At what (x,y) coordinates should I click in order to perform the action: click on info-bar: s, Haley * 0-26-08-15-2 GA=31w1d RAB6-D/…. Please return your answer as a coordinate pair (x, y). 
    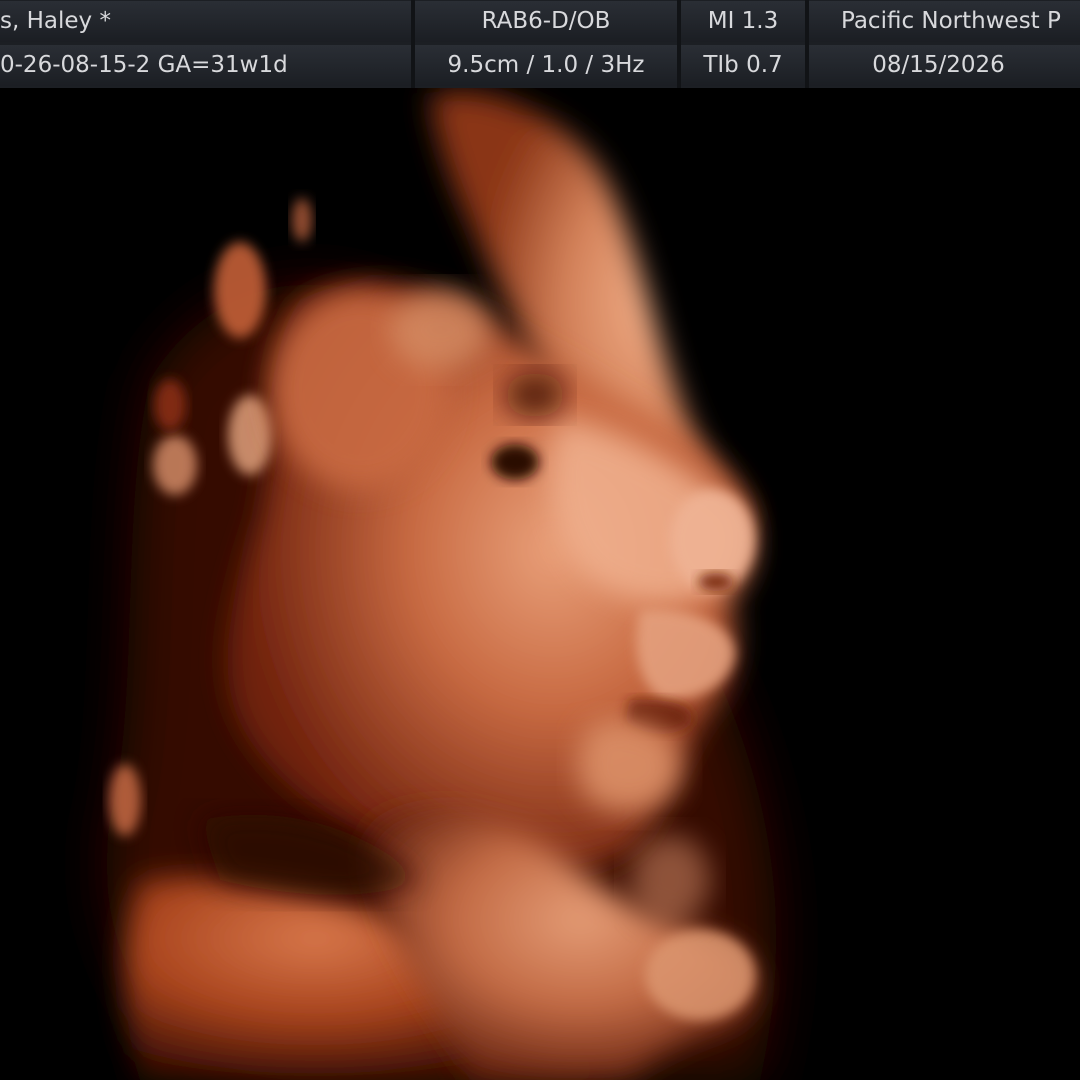
    Looking at the image, I should click on (540, 44).